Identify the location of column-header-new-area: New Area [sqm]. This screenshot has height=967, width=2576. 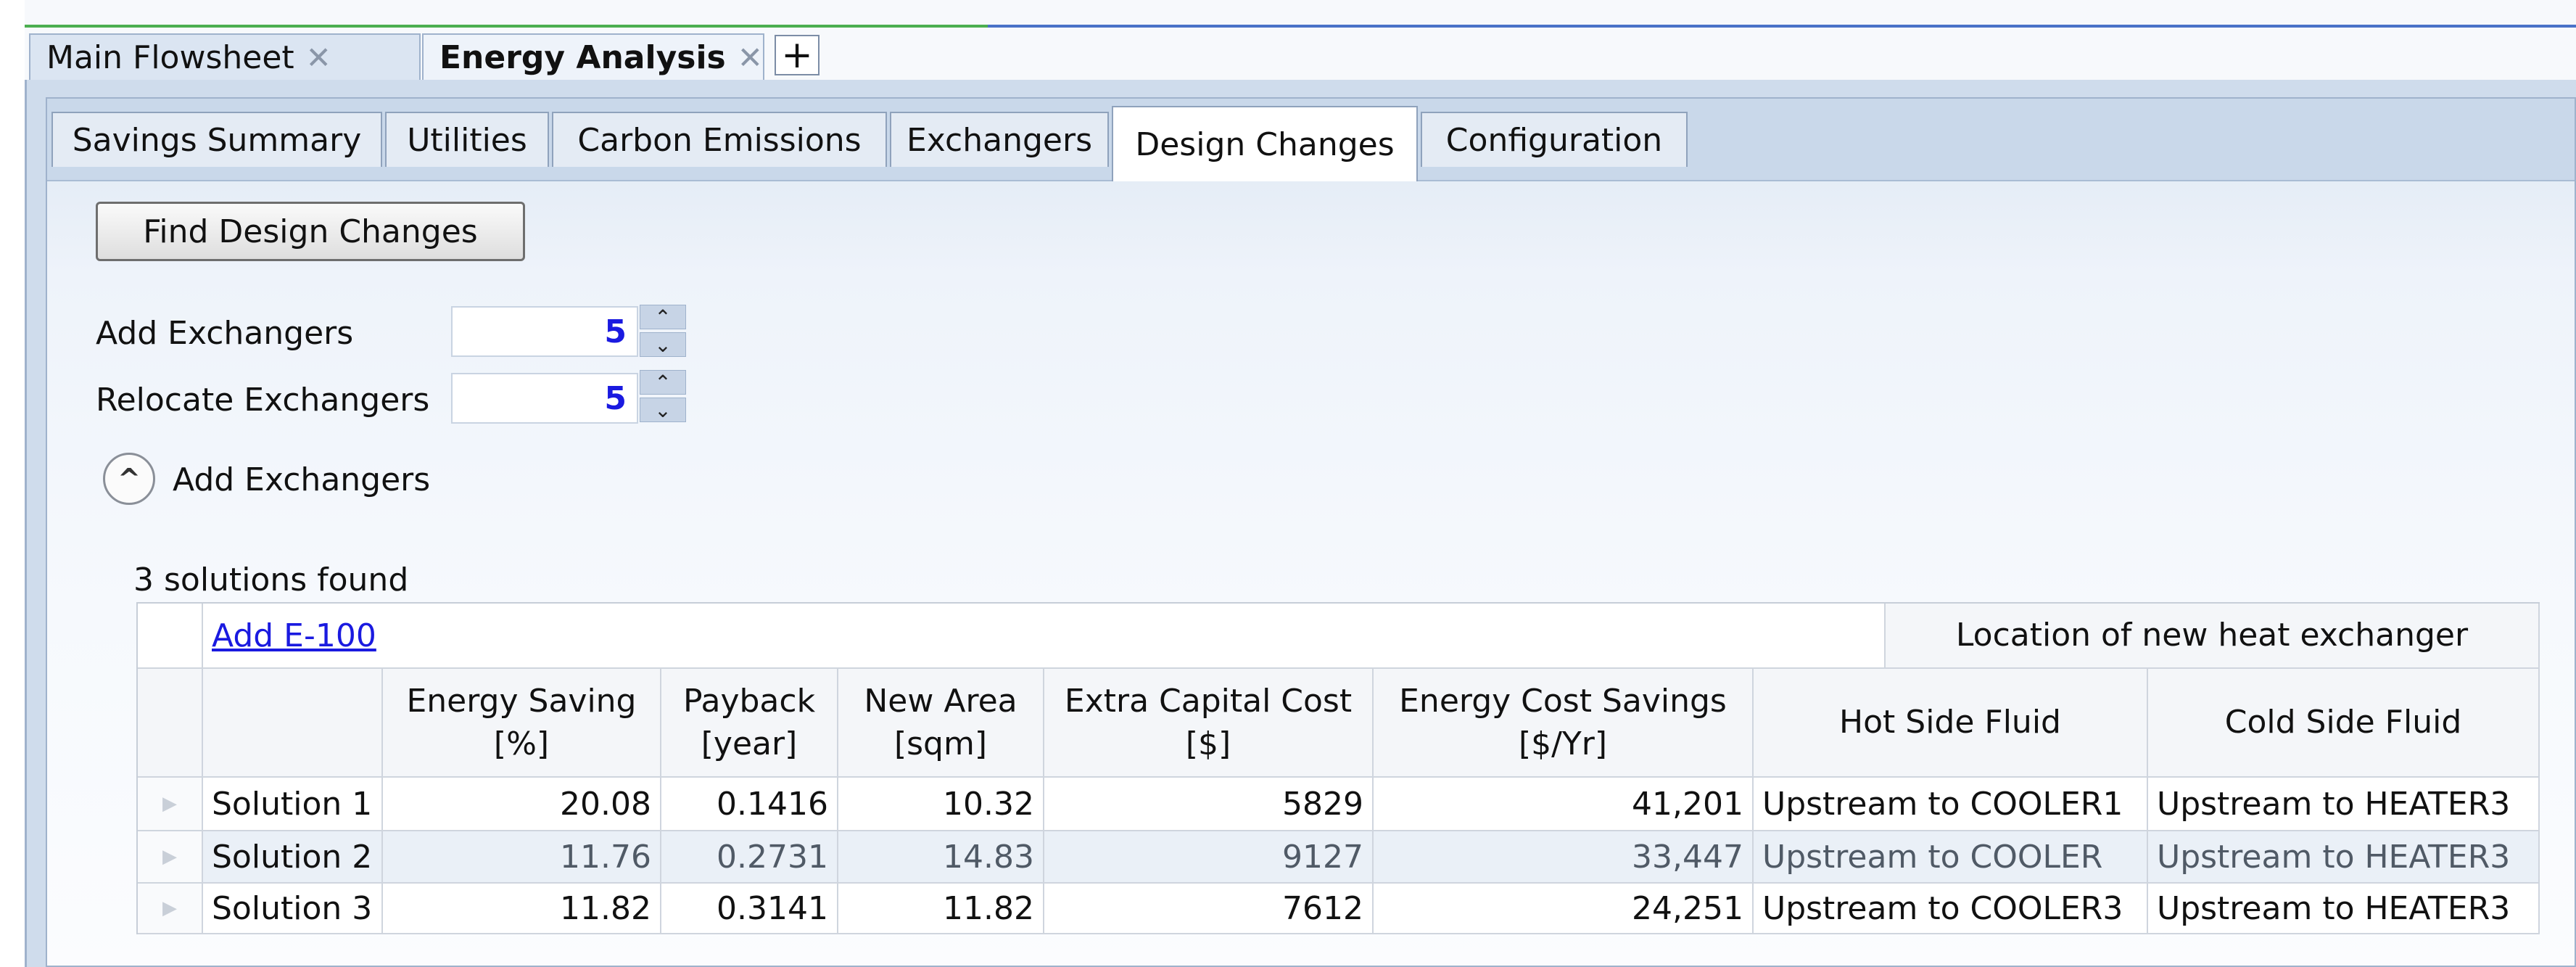
(941, 724).